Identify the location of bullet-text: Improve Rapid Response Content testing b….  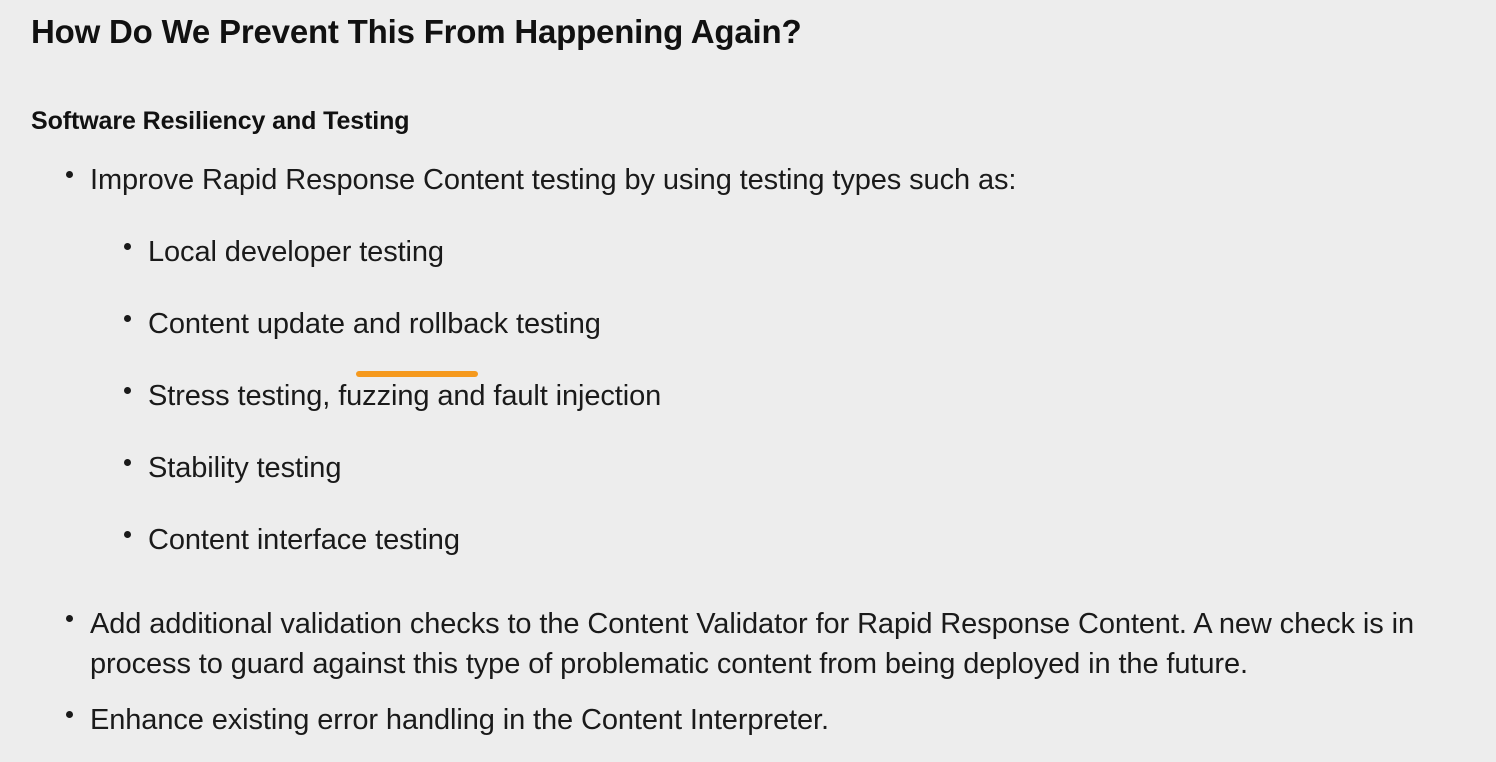
(553, 180).